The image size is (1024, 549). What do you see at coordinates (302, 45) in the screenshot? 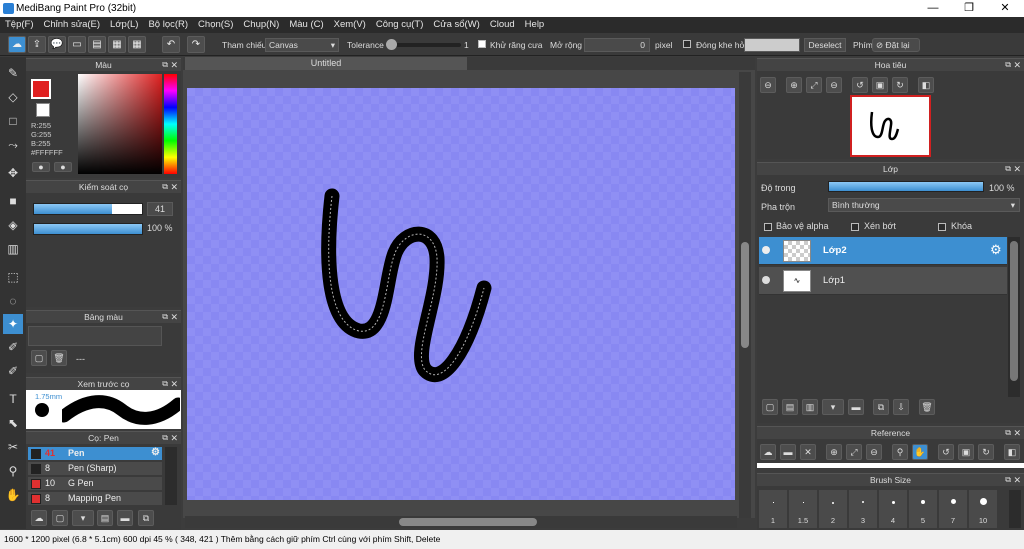
I see `reference-select: Canvas ▾` at bounding box center [302, 45].